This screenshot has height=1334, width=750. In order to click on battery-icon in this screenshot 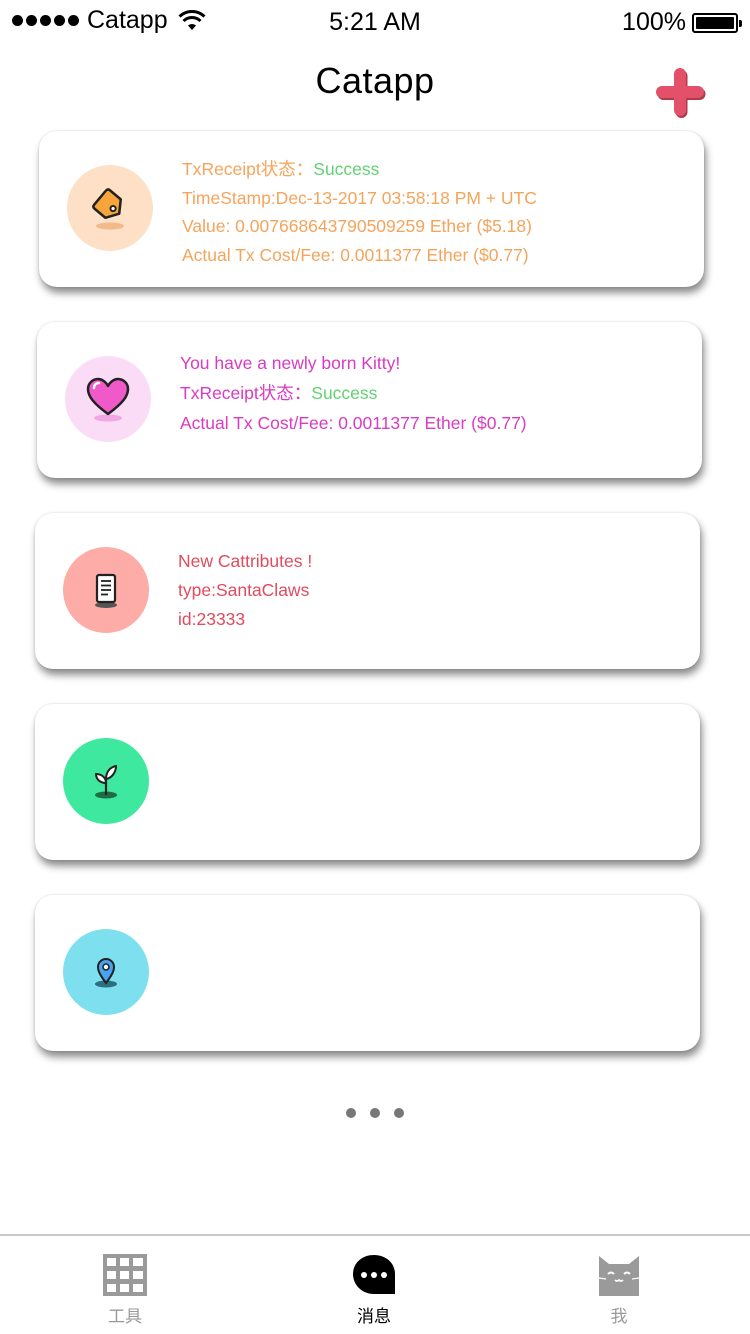, I will do `click(717, 22)`.